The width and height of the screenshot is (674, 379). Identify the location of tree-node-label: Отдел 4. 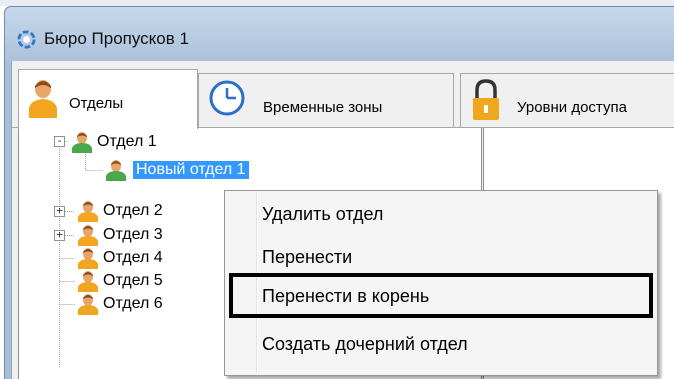
(133, 257).